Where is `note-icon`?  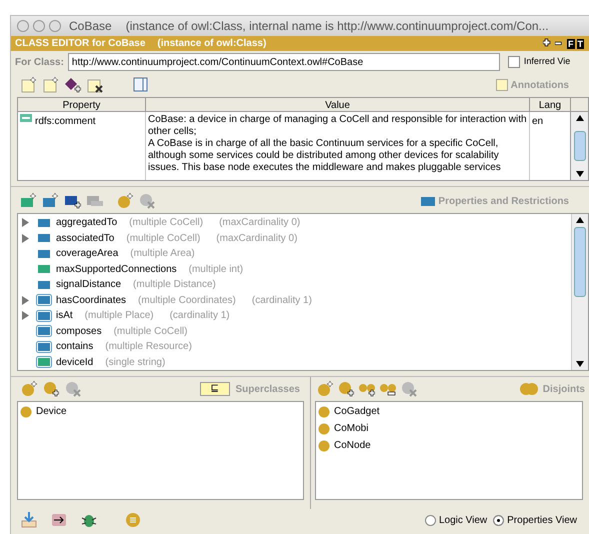 note-icon is located at coordinates (502, 85).